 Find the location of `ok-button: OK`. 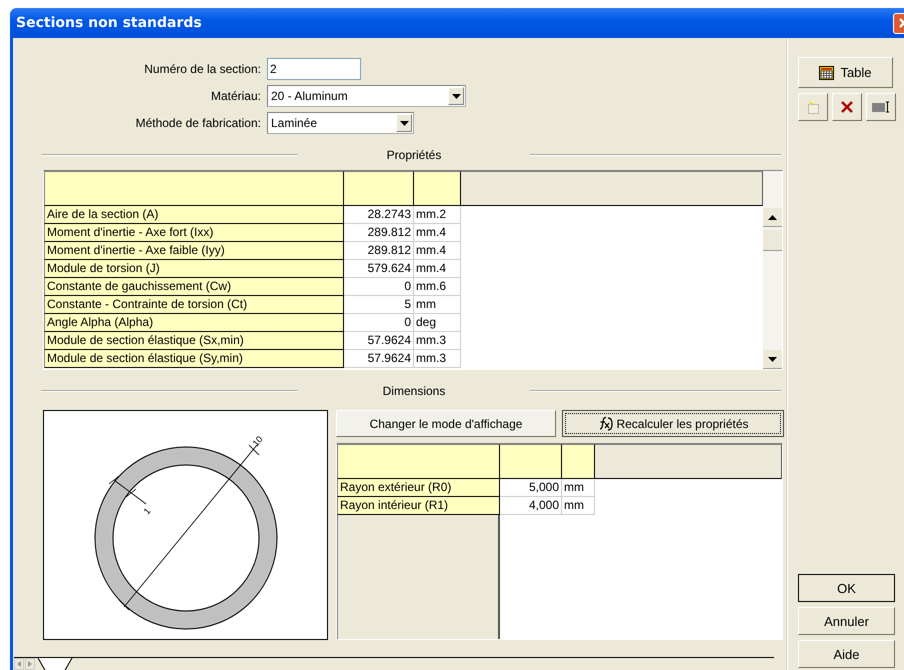

ok-button: OK is located at coordinates (846, 588).